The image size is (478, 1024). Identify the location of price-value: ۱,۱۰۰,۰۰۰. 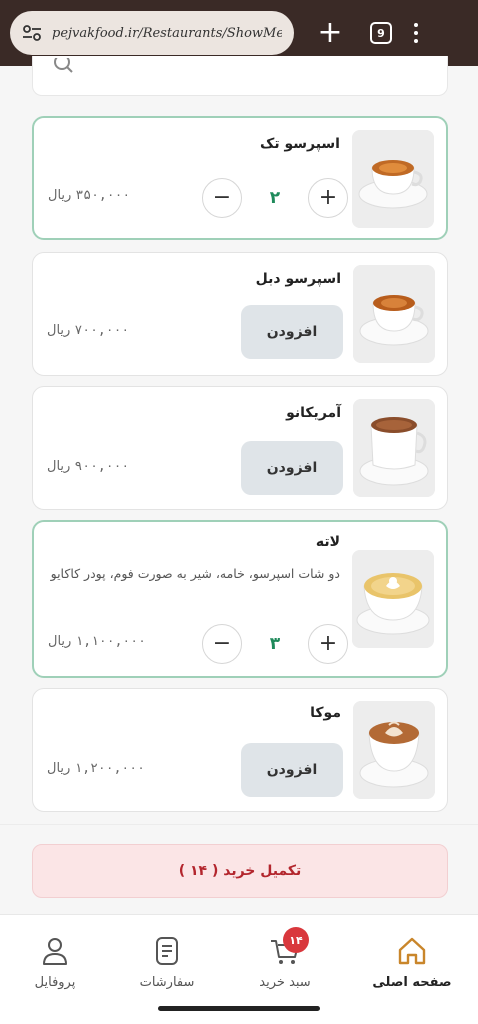
(110, 641).